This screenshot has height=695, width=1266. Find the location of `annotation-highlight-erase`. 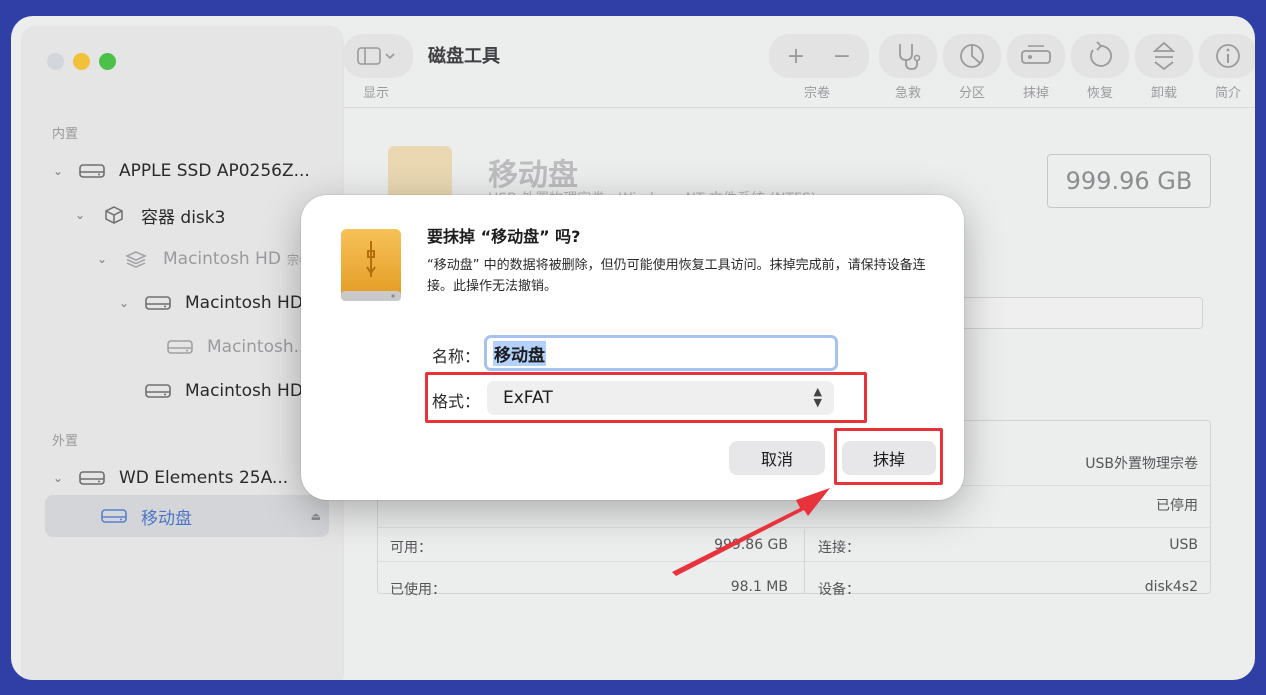

annotation-highlight-erase is located at coordinates (888, 456).